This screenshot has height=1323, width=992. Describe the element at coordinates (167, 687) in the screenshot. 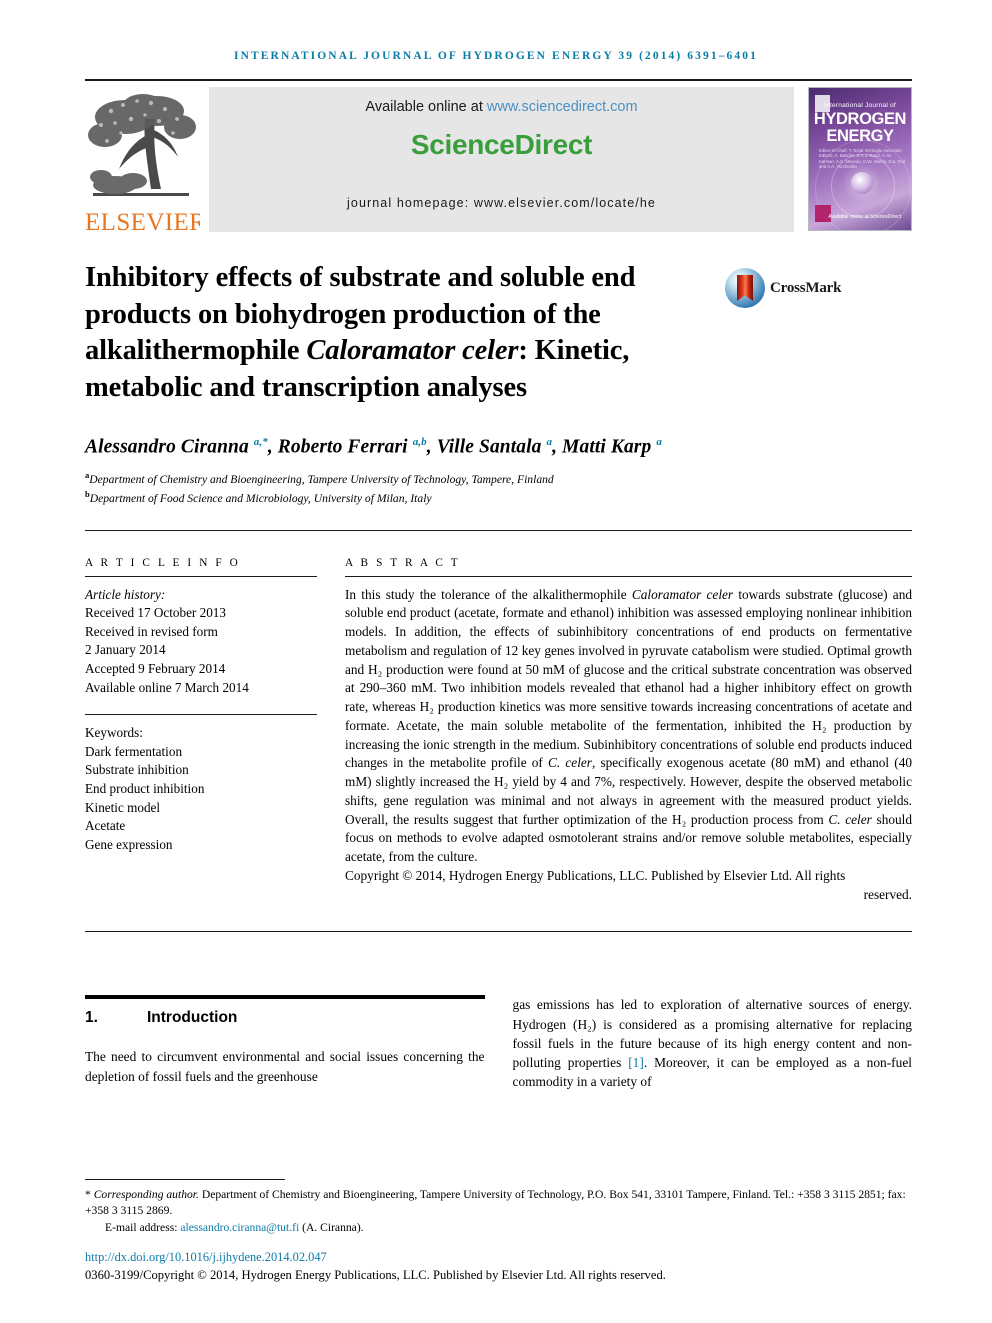

I see `history-item: Available online 7 March 2014` at that location.